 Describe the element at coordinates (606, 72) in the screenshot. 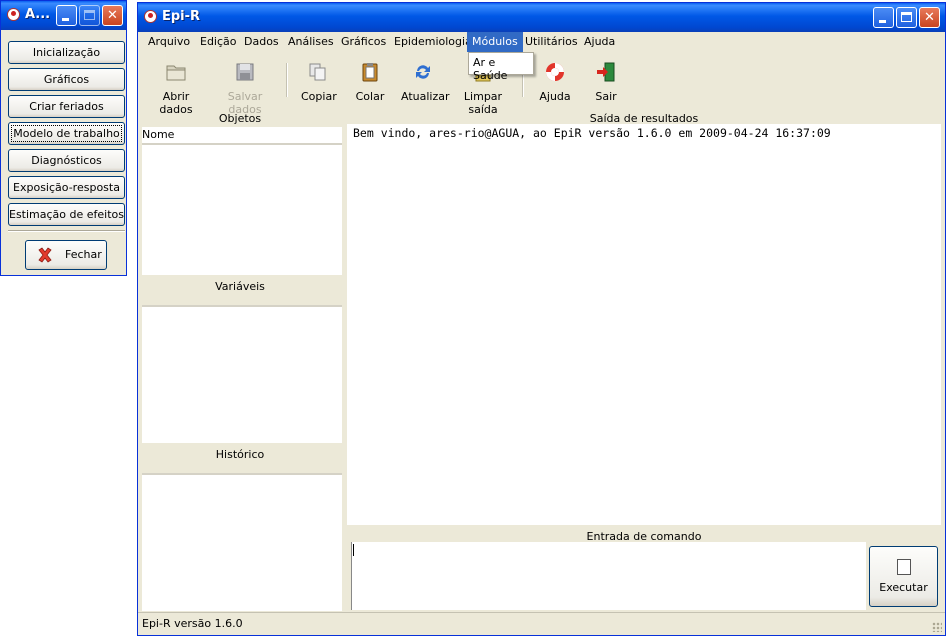

I see `exit-door-icon` at that location.